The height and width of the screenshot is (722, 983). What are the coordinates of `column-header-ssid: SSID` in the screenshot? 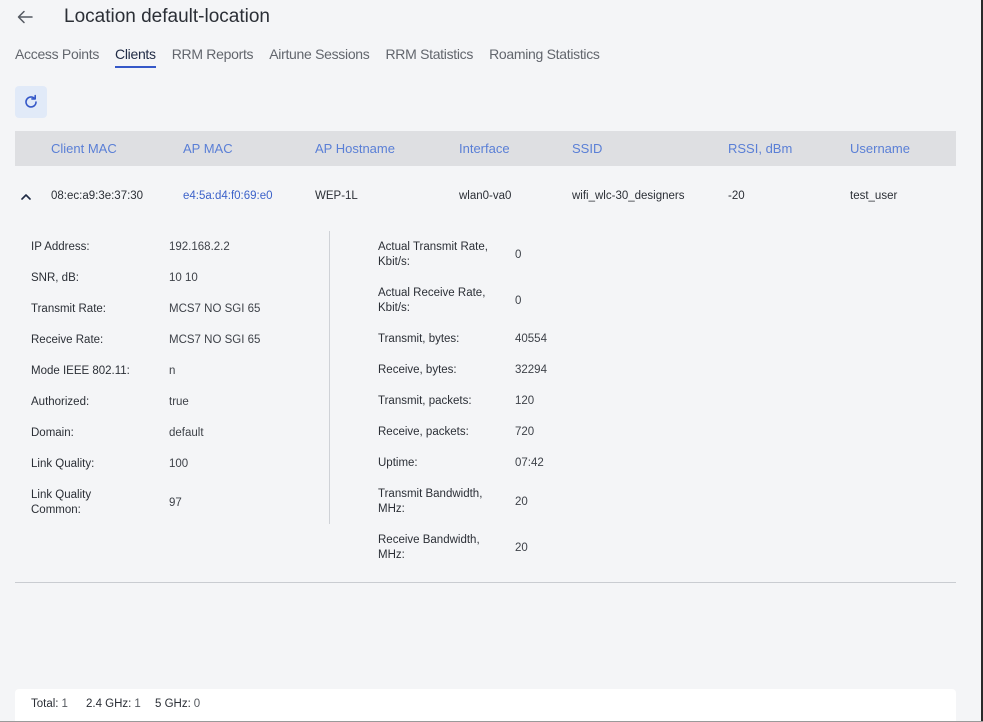 It's located at (587, 148).